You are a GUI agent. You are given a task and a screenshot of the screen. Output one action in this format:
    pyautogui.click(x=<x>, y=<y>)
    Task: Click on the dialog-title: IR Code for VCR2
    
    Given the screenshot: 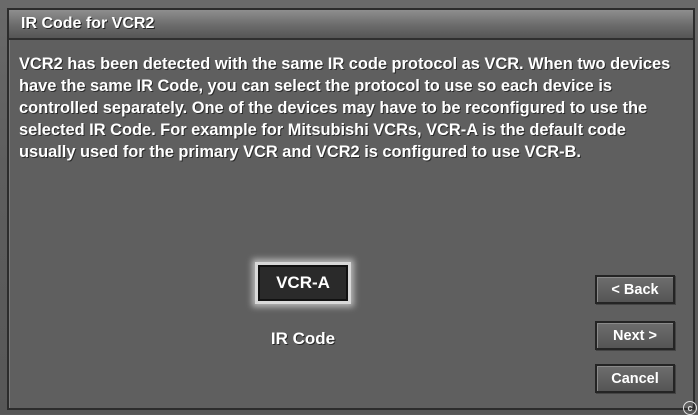 What is the action you would take?
    pyautogui.click(x=88, y=23)
    